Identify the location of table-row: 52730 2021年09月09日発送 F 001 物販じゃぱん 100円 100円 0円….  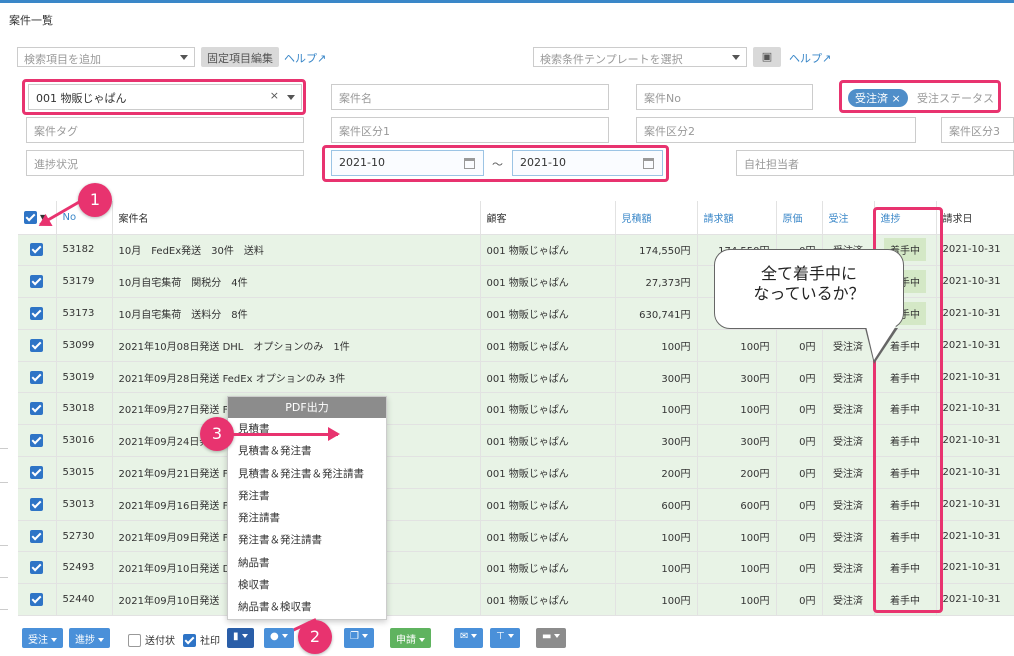
(516, 536).